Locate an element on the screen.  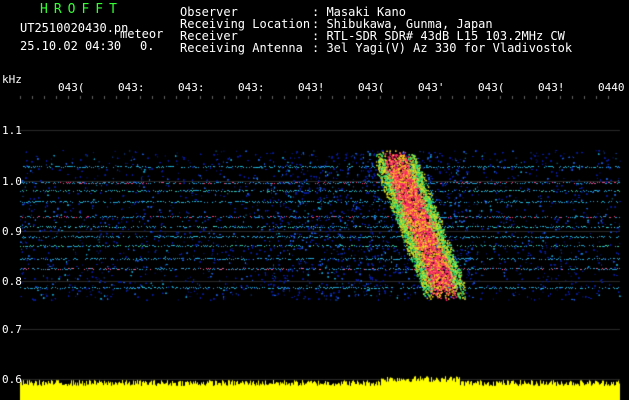
filename-label: UT2510020430.pn is located at coordinates (74, 28).